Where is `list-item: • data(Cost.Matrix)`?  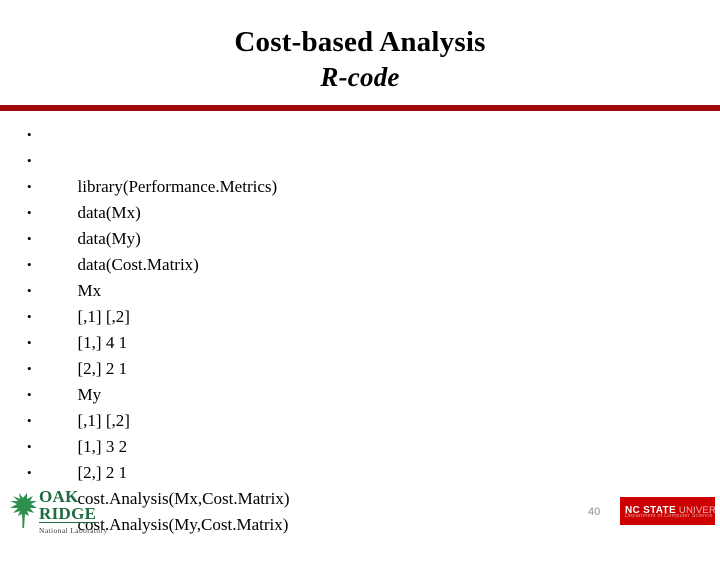 list-item: • data(Cost.Matrix) is located at coordinates (352, 237).